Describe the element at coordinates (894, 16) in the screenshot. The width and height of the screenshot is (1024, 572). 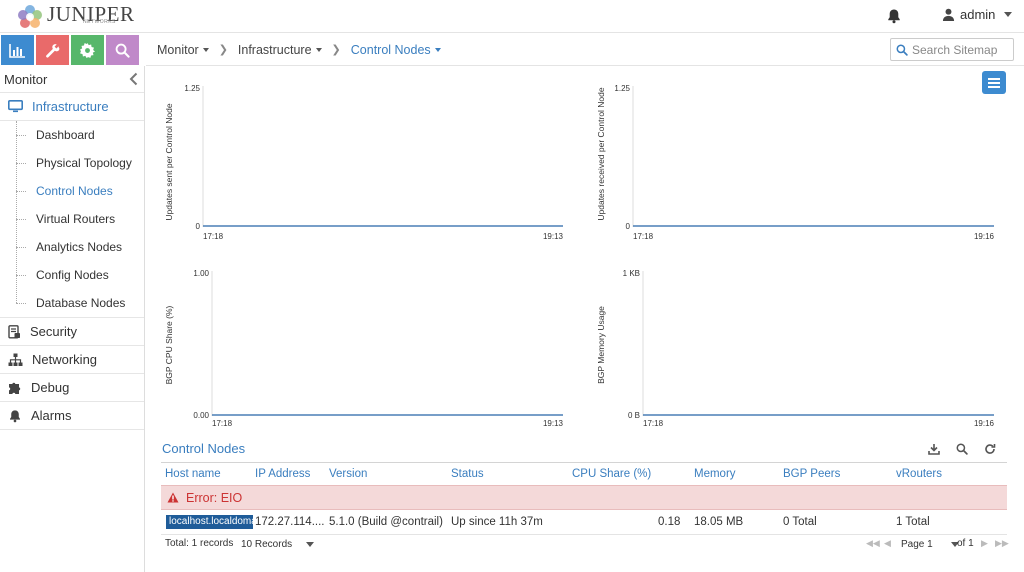
I see `bell-icon` at that location.